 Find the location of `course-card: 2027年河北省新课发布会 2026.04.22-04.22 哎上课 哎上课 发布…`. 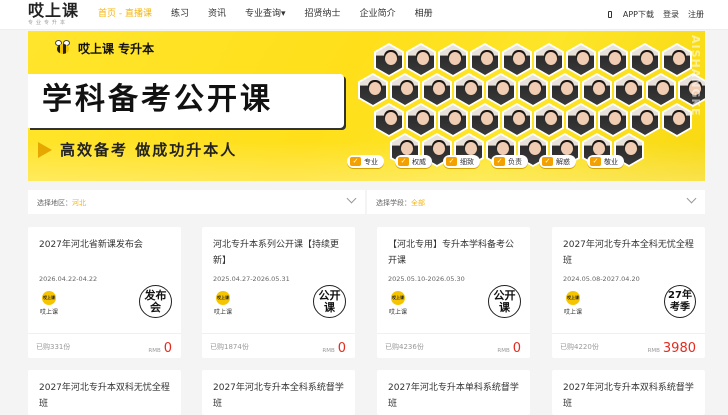

course-card: 2027年河北省新课发布会 2026.04.22-04.22 哎上课 哎上课 发布… is located at coordinates (104, 292).